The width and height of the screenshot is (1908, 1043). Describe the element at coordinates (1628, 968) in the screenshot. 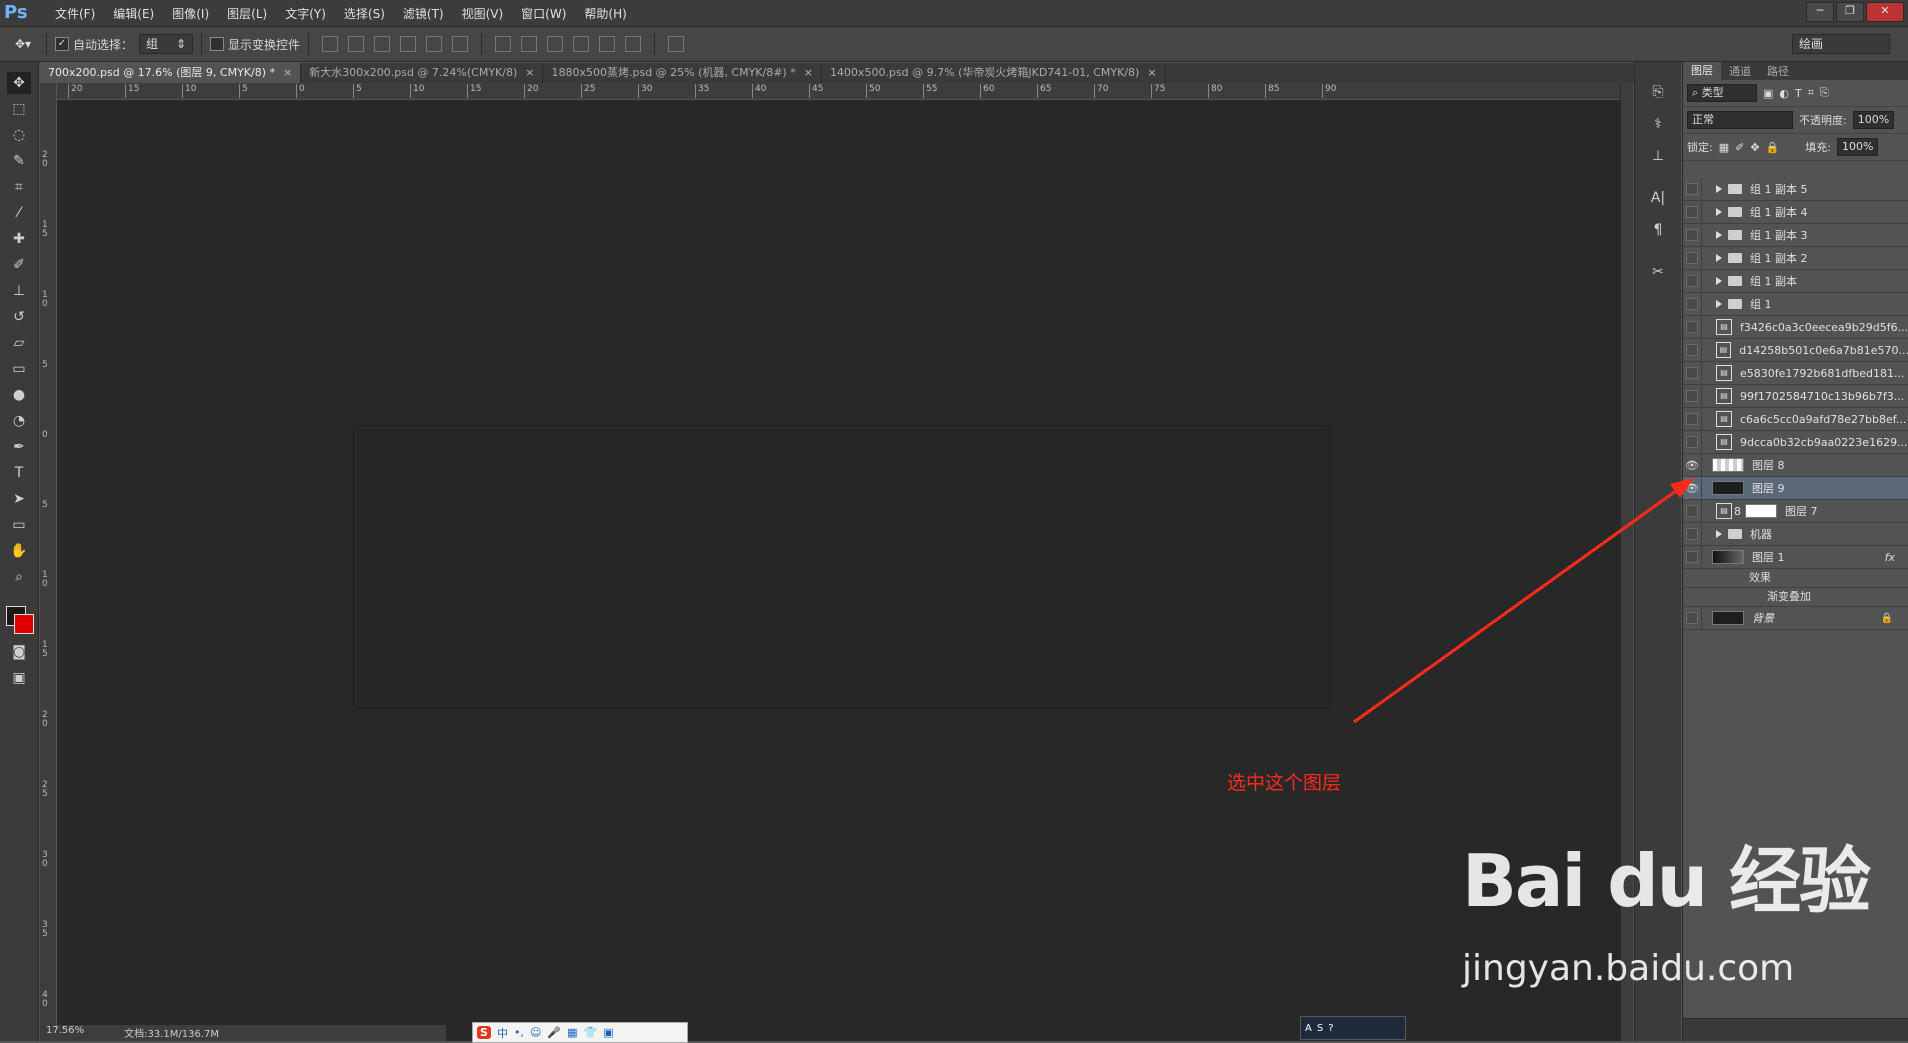

I see `watermark-url: jingyan.baidu.com` at that location.